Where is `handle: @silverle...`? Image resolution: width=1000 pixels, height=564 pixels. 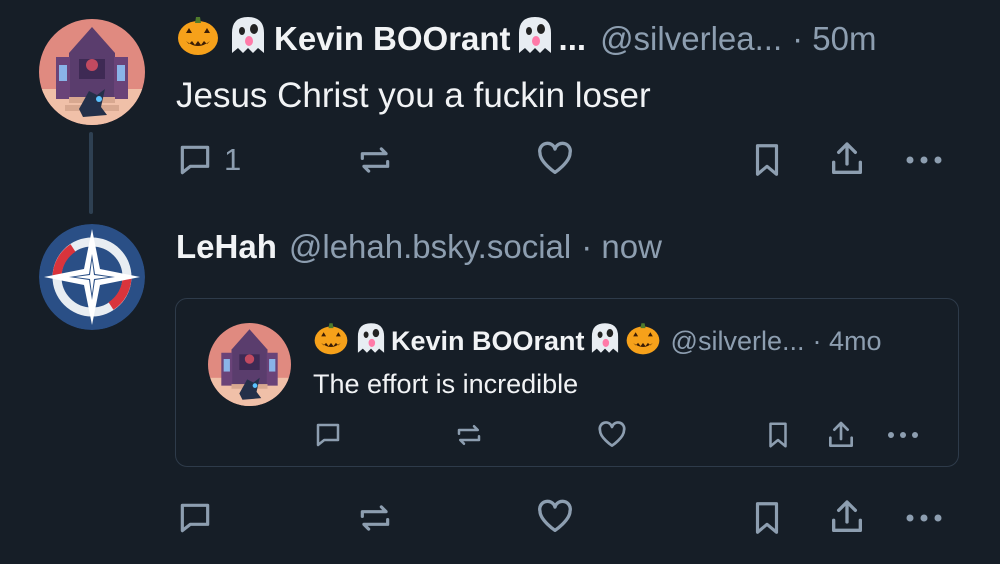 handle: @silverle... is located at coordinates (738, 341).